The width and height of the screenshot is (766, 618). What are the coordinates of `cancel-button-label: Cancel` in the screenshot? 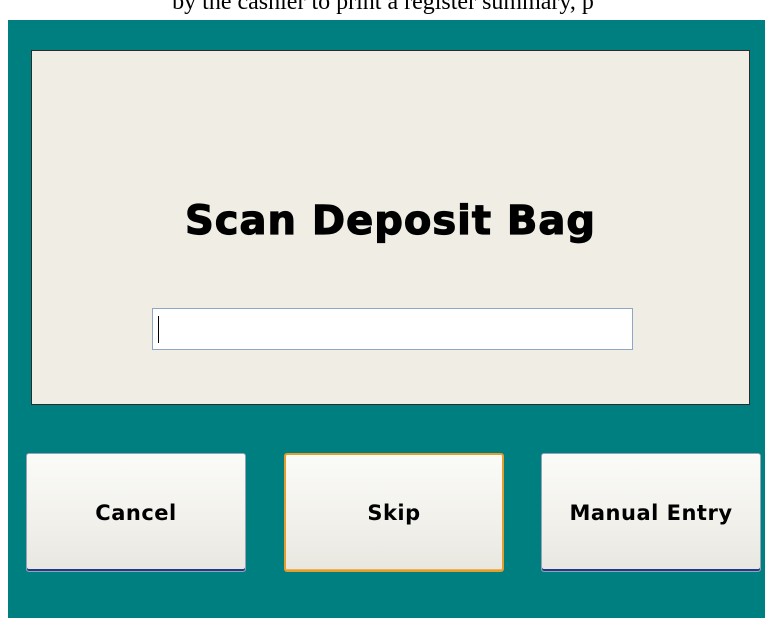 It's located at (136, 512).